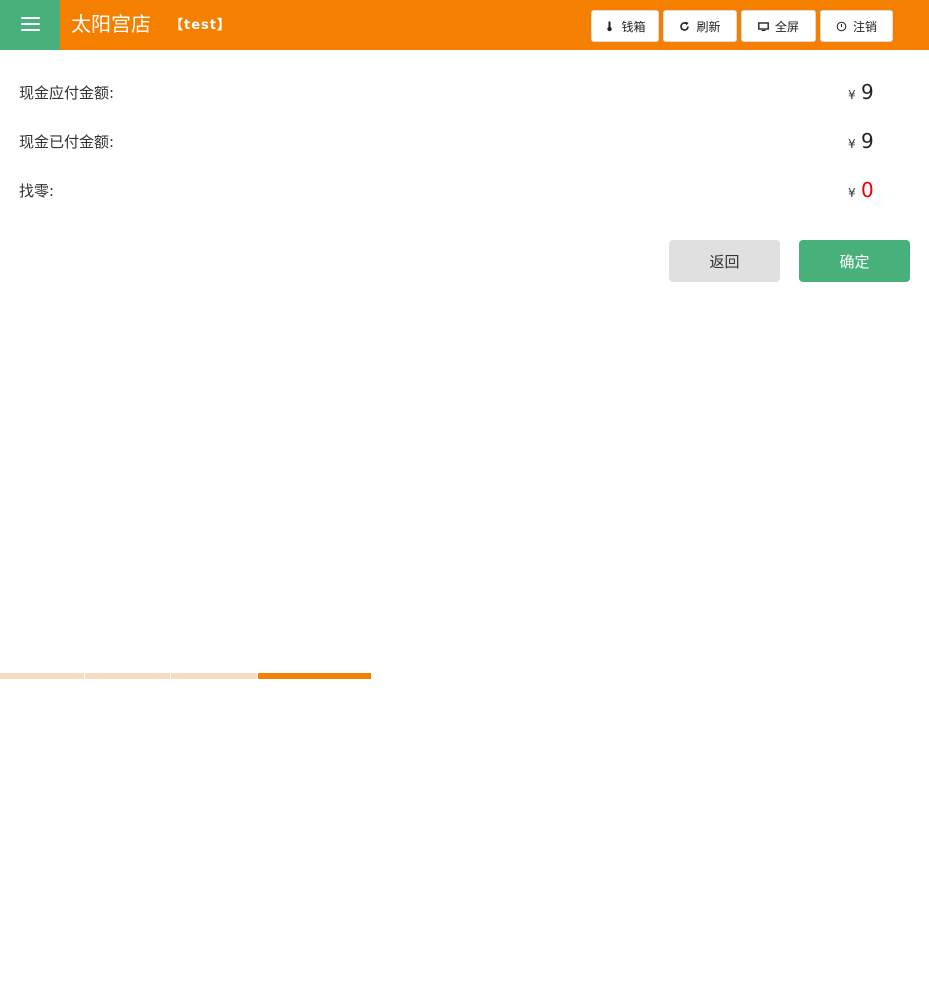 Image resolution: width=929 pixels, height=1008 pixels. I want to click on back-button: 返回, so click(724, 261).